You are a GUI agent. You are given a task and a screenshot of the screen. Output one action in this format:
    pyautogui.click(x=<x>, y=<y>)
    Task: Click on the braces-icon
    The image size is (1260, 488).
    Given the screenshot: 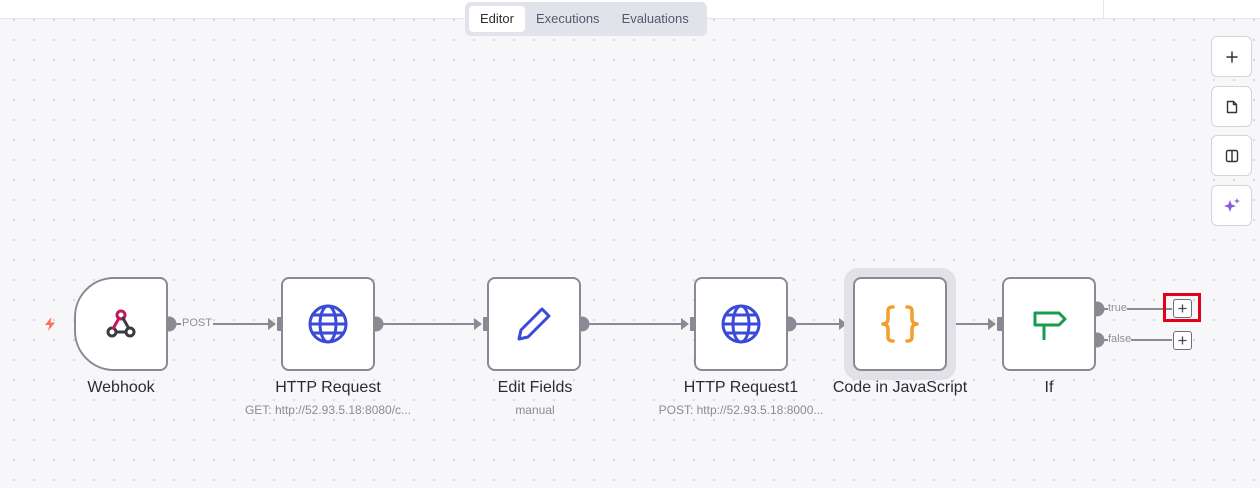 What is the action you would take?
    pyautogui.click(x=900, y=324)
    